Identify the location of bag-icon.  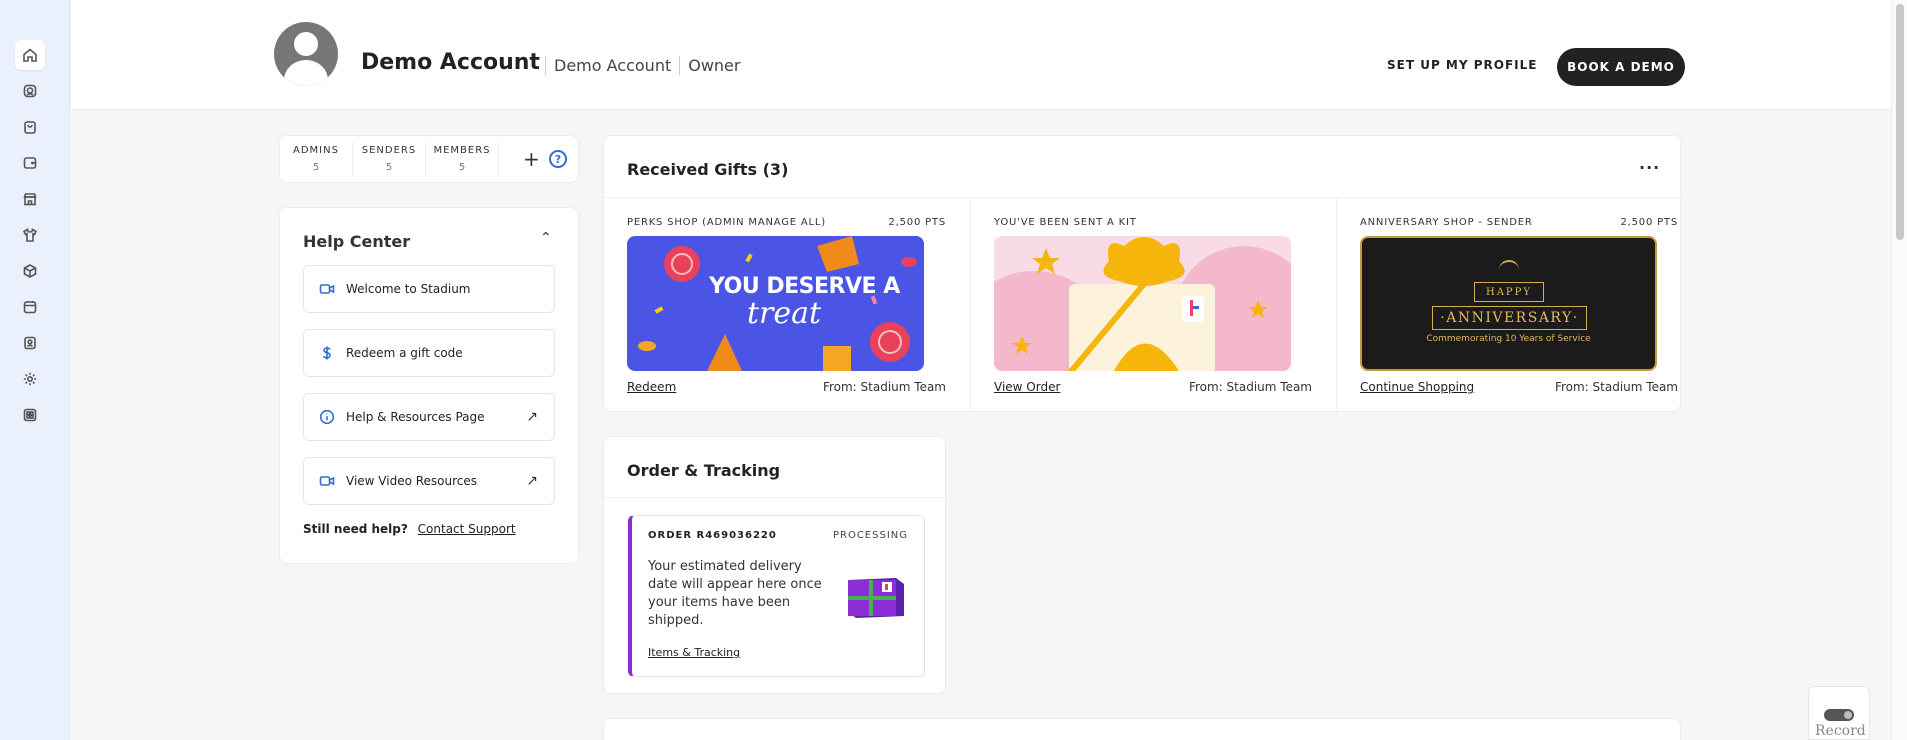
(30, 127).